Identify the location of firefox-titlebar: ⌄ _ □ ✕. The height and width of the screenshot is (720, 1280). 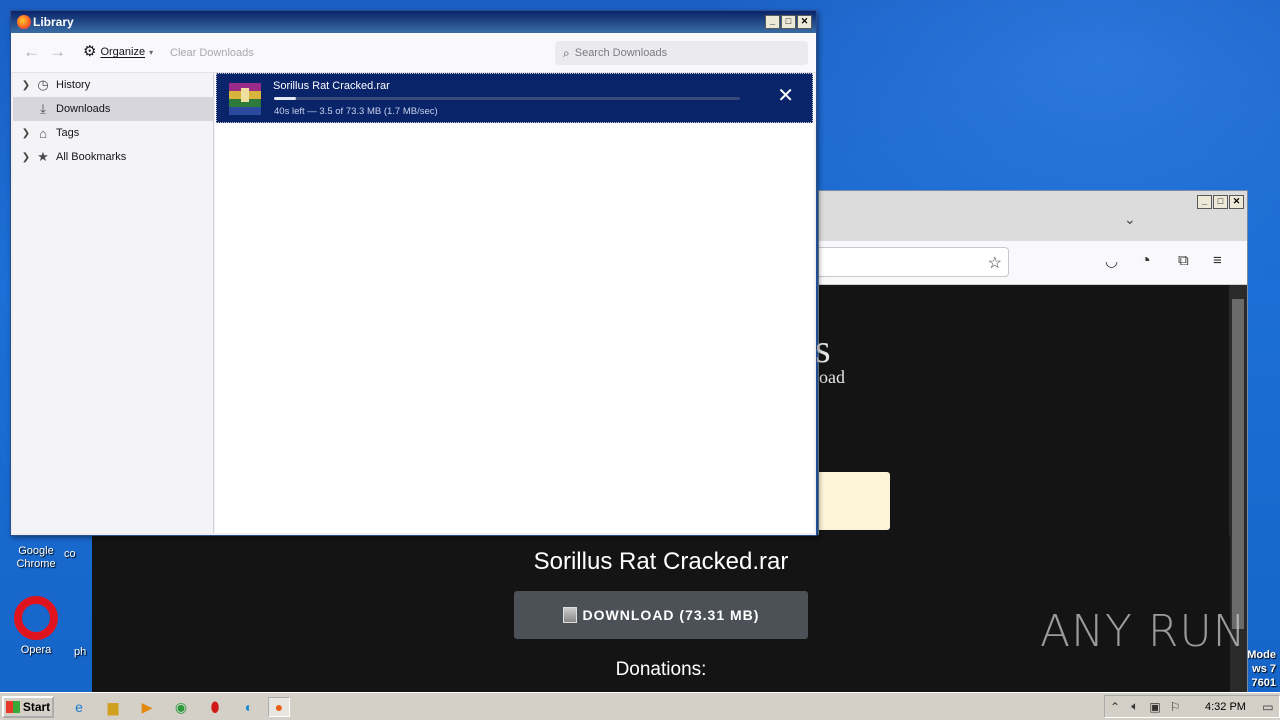
(1033, 216).